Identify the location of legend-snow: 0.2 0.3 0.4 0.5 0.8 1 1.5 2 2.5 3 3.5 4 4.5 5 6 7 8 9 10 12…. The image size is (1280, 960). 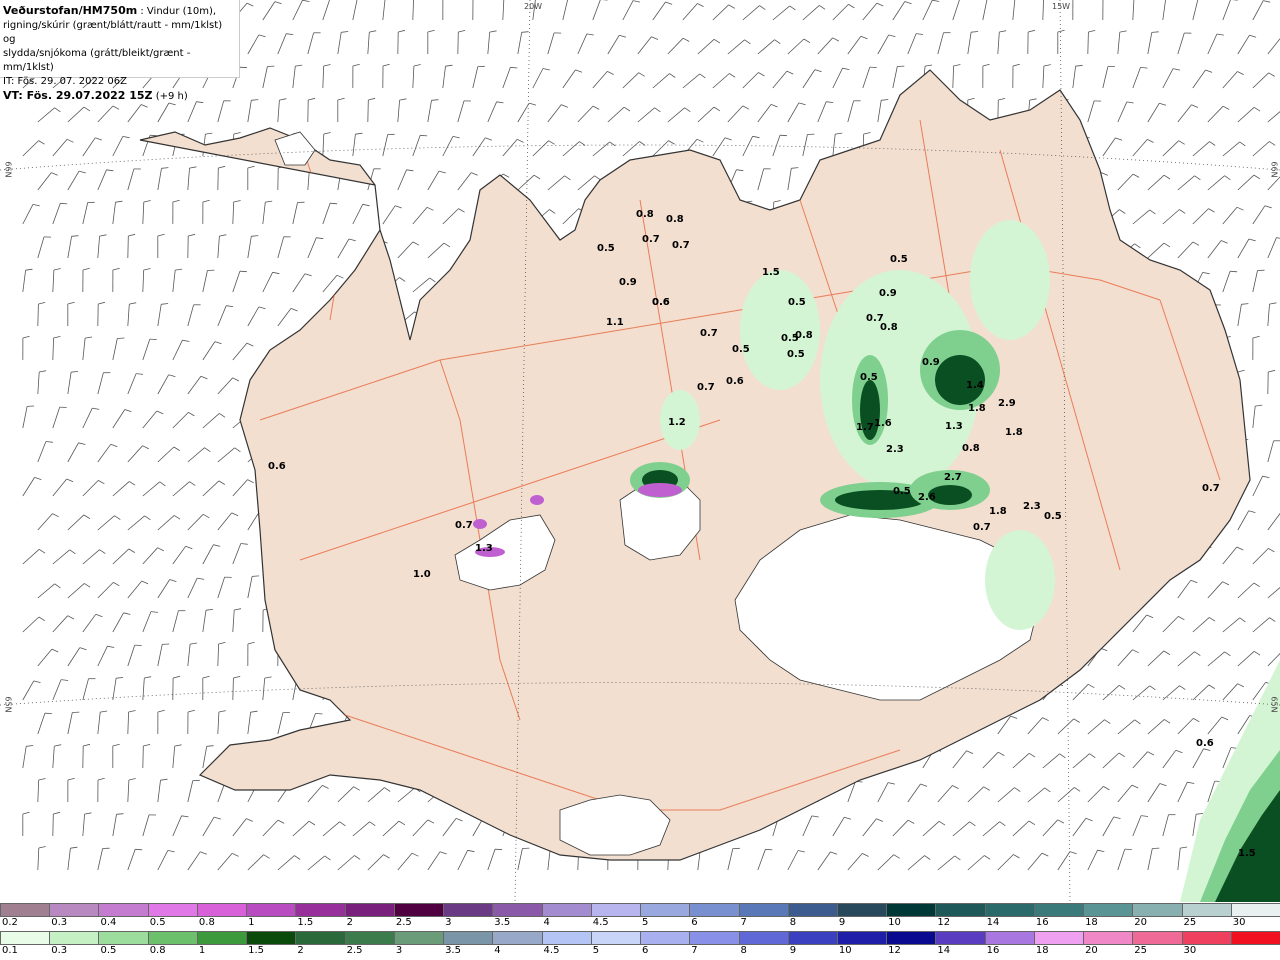
(640, 917).